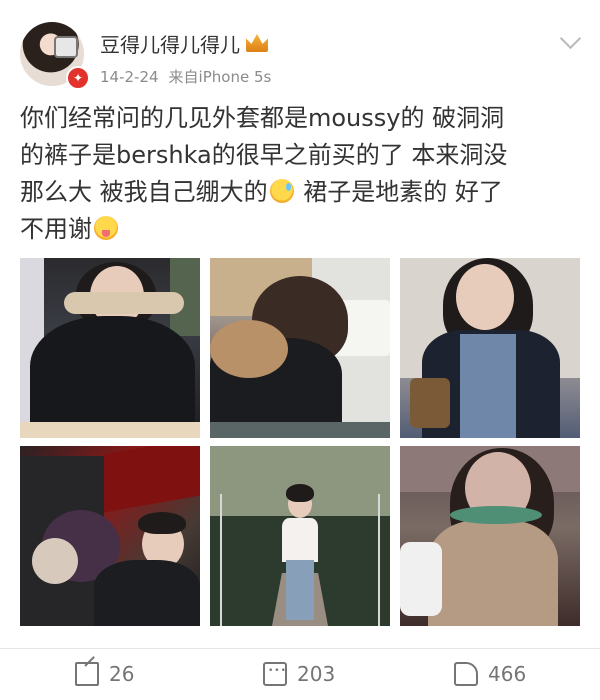  What do you see at coordinates (87, 674) in the screenshot?
I see `share-icon` at bounding box center [87, 674].